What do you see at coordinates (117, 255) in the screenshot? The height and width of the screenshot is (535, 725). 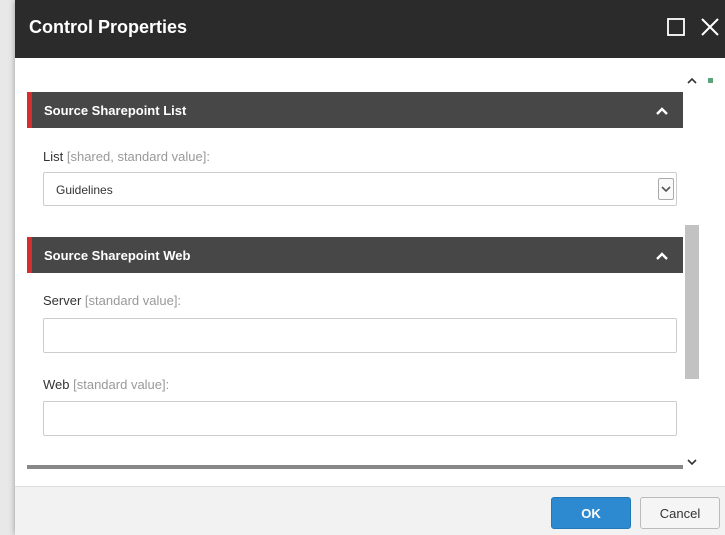 I see `section-title: Source Sharepoint Web` at bounding box center [117, 255].